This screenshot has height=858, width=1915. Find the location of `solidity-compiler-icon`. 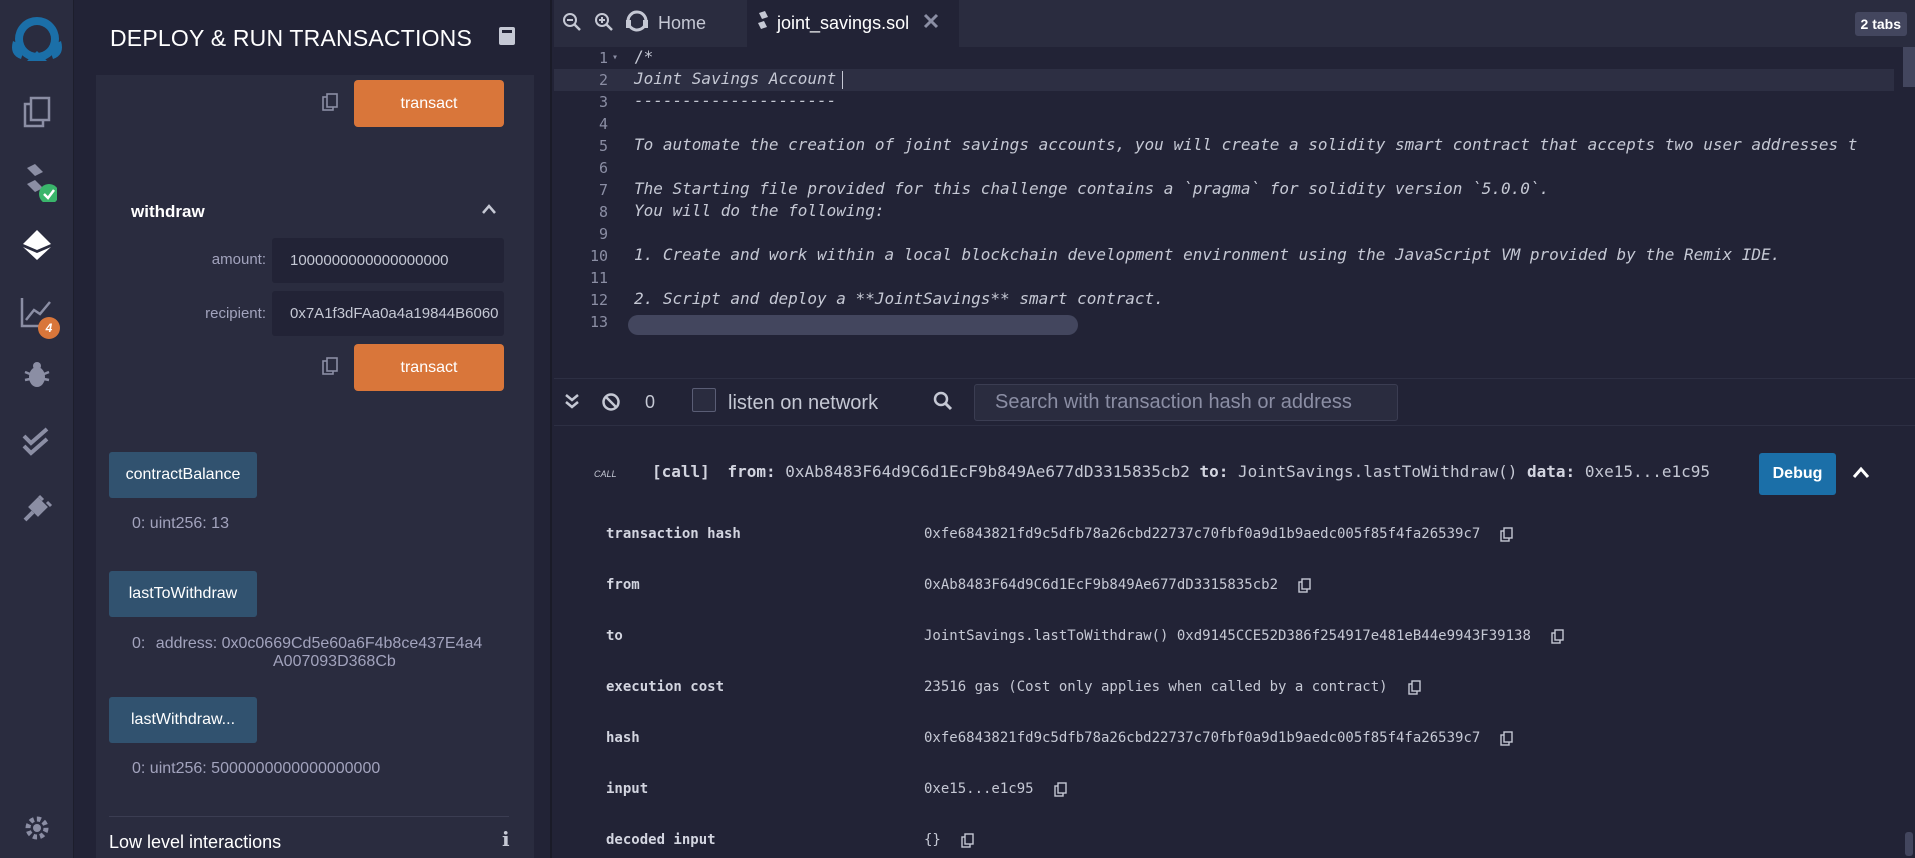

solidity-compiler-icon is located at coordinates (37, 182).